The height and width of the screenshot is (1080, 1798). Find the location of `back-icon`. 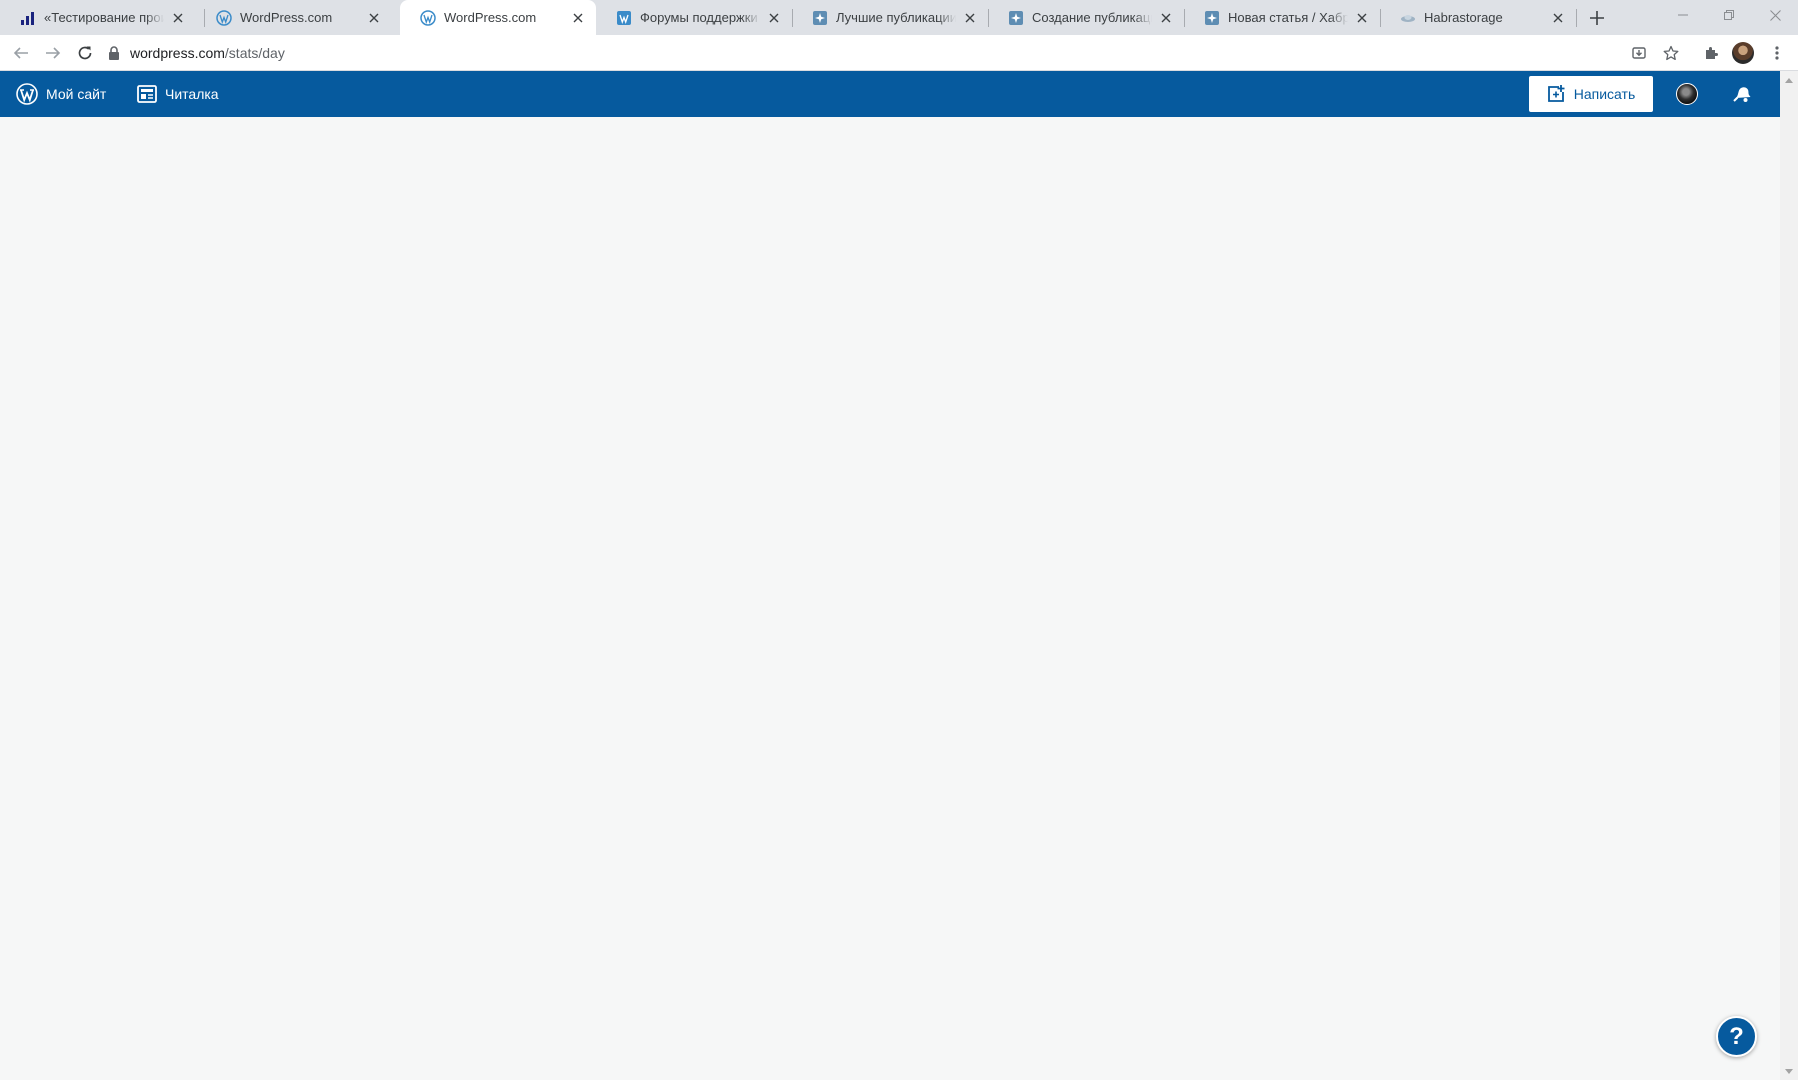

back-icon is located at coordinates (21, 53).